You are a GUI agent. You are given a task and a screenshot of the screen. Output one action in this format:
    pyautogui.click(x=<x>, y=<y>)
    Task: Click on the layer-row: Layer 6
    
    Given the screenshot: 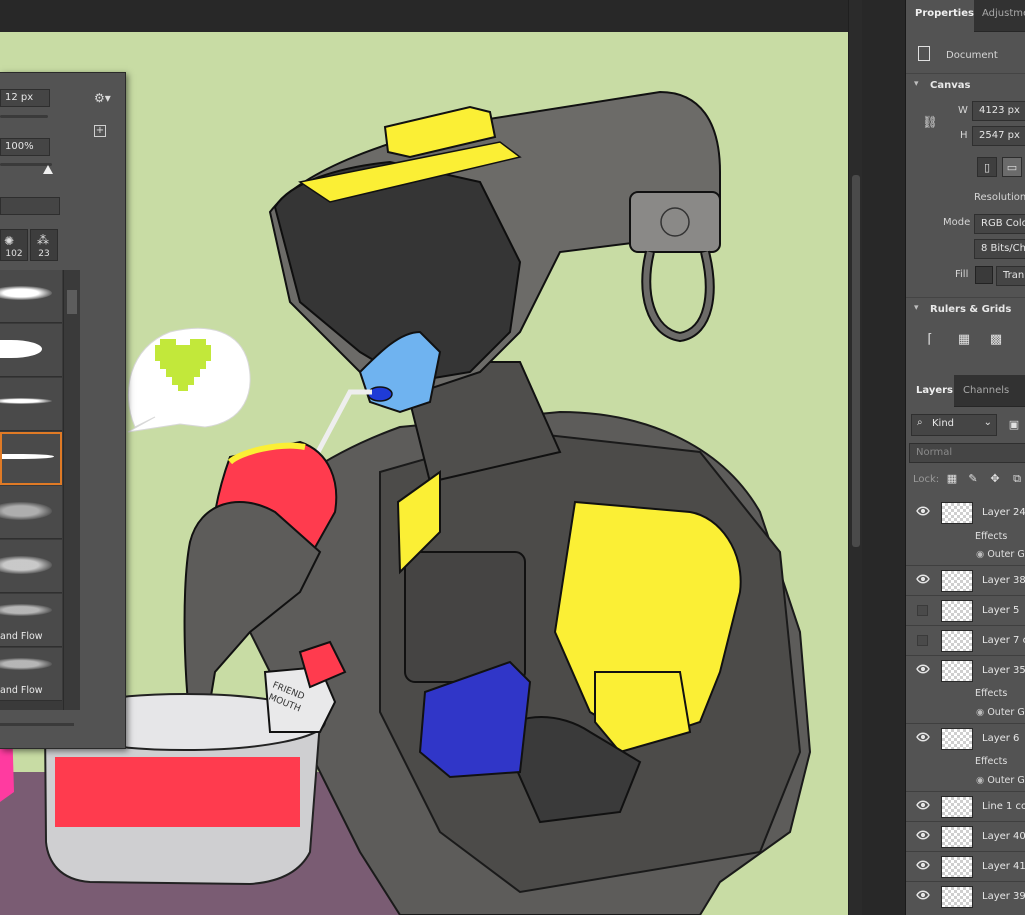 What is the action you would take?
    pyautogui.click(x=965, y=739)
    